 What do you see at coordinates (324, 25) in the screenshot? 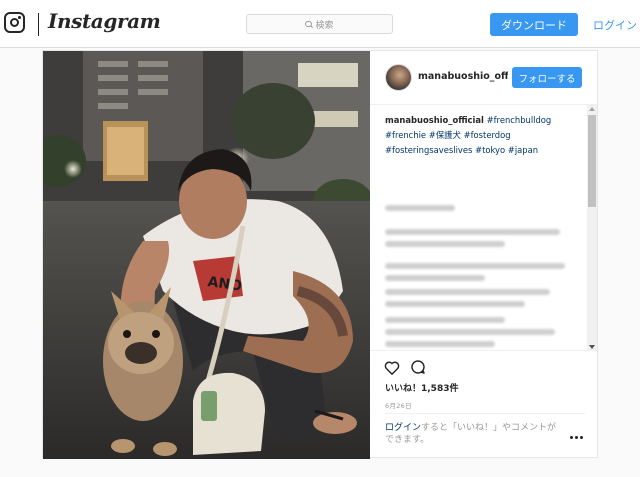
I see `search-placeholder: 検索` at bounding box center [324, 25].